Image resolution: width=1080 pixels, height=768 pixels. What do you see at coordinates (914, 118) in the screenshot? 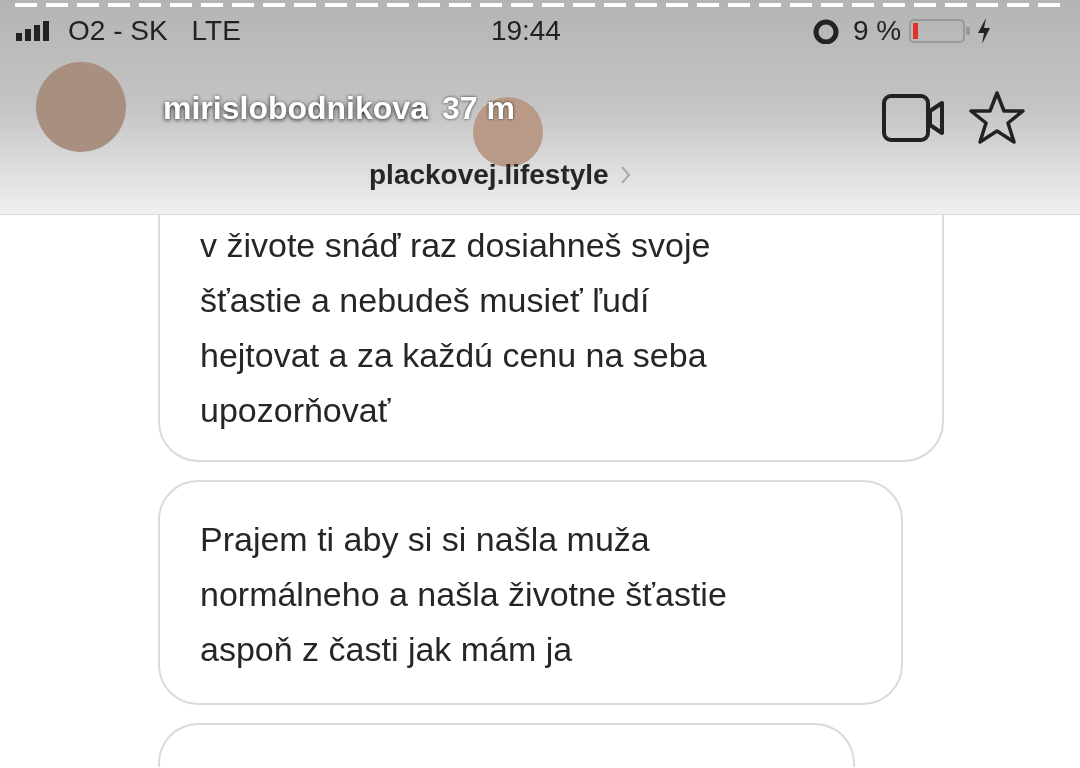
I see `video-camera-icon` at bounding box center [914, 118].